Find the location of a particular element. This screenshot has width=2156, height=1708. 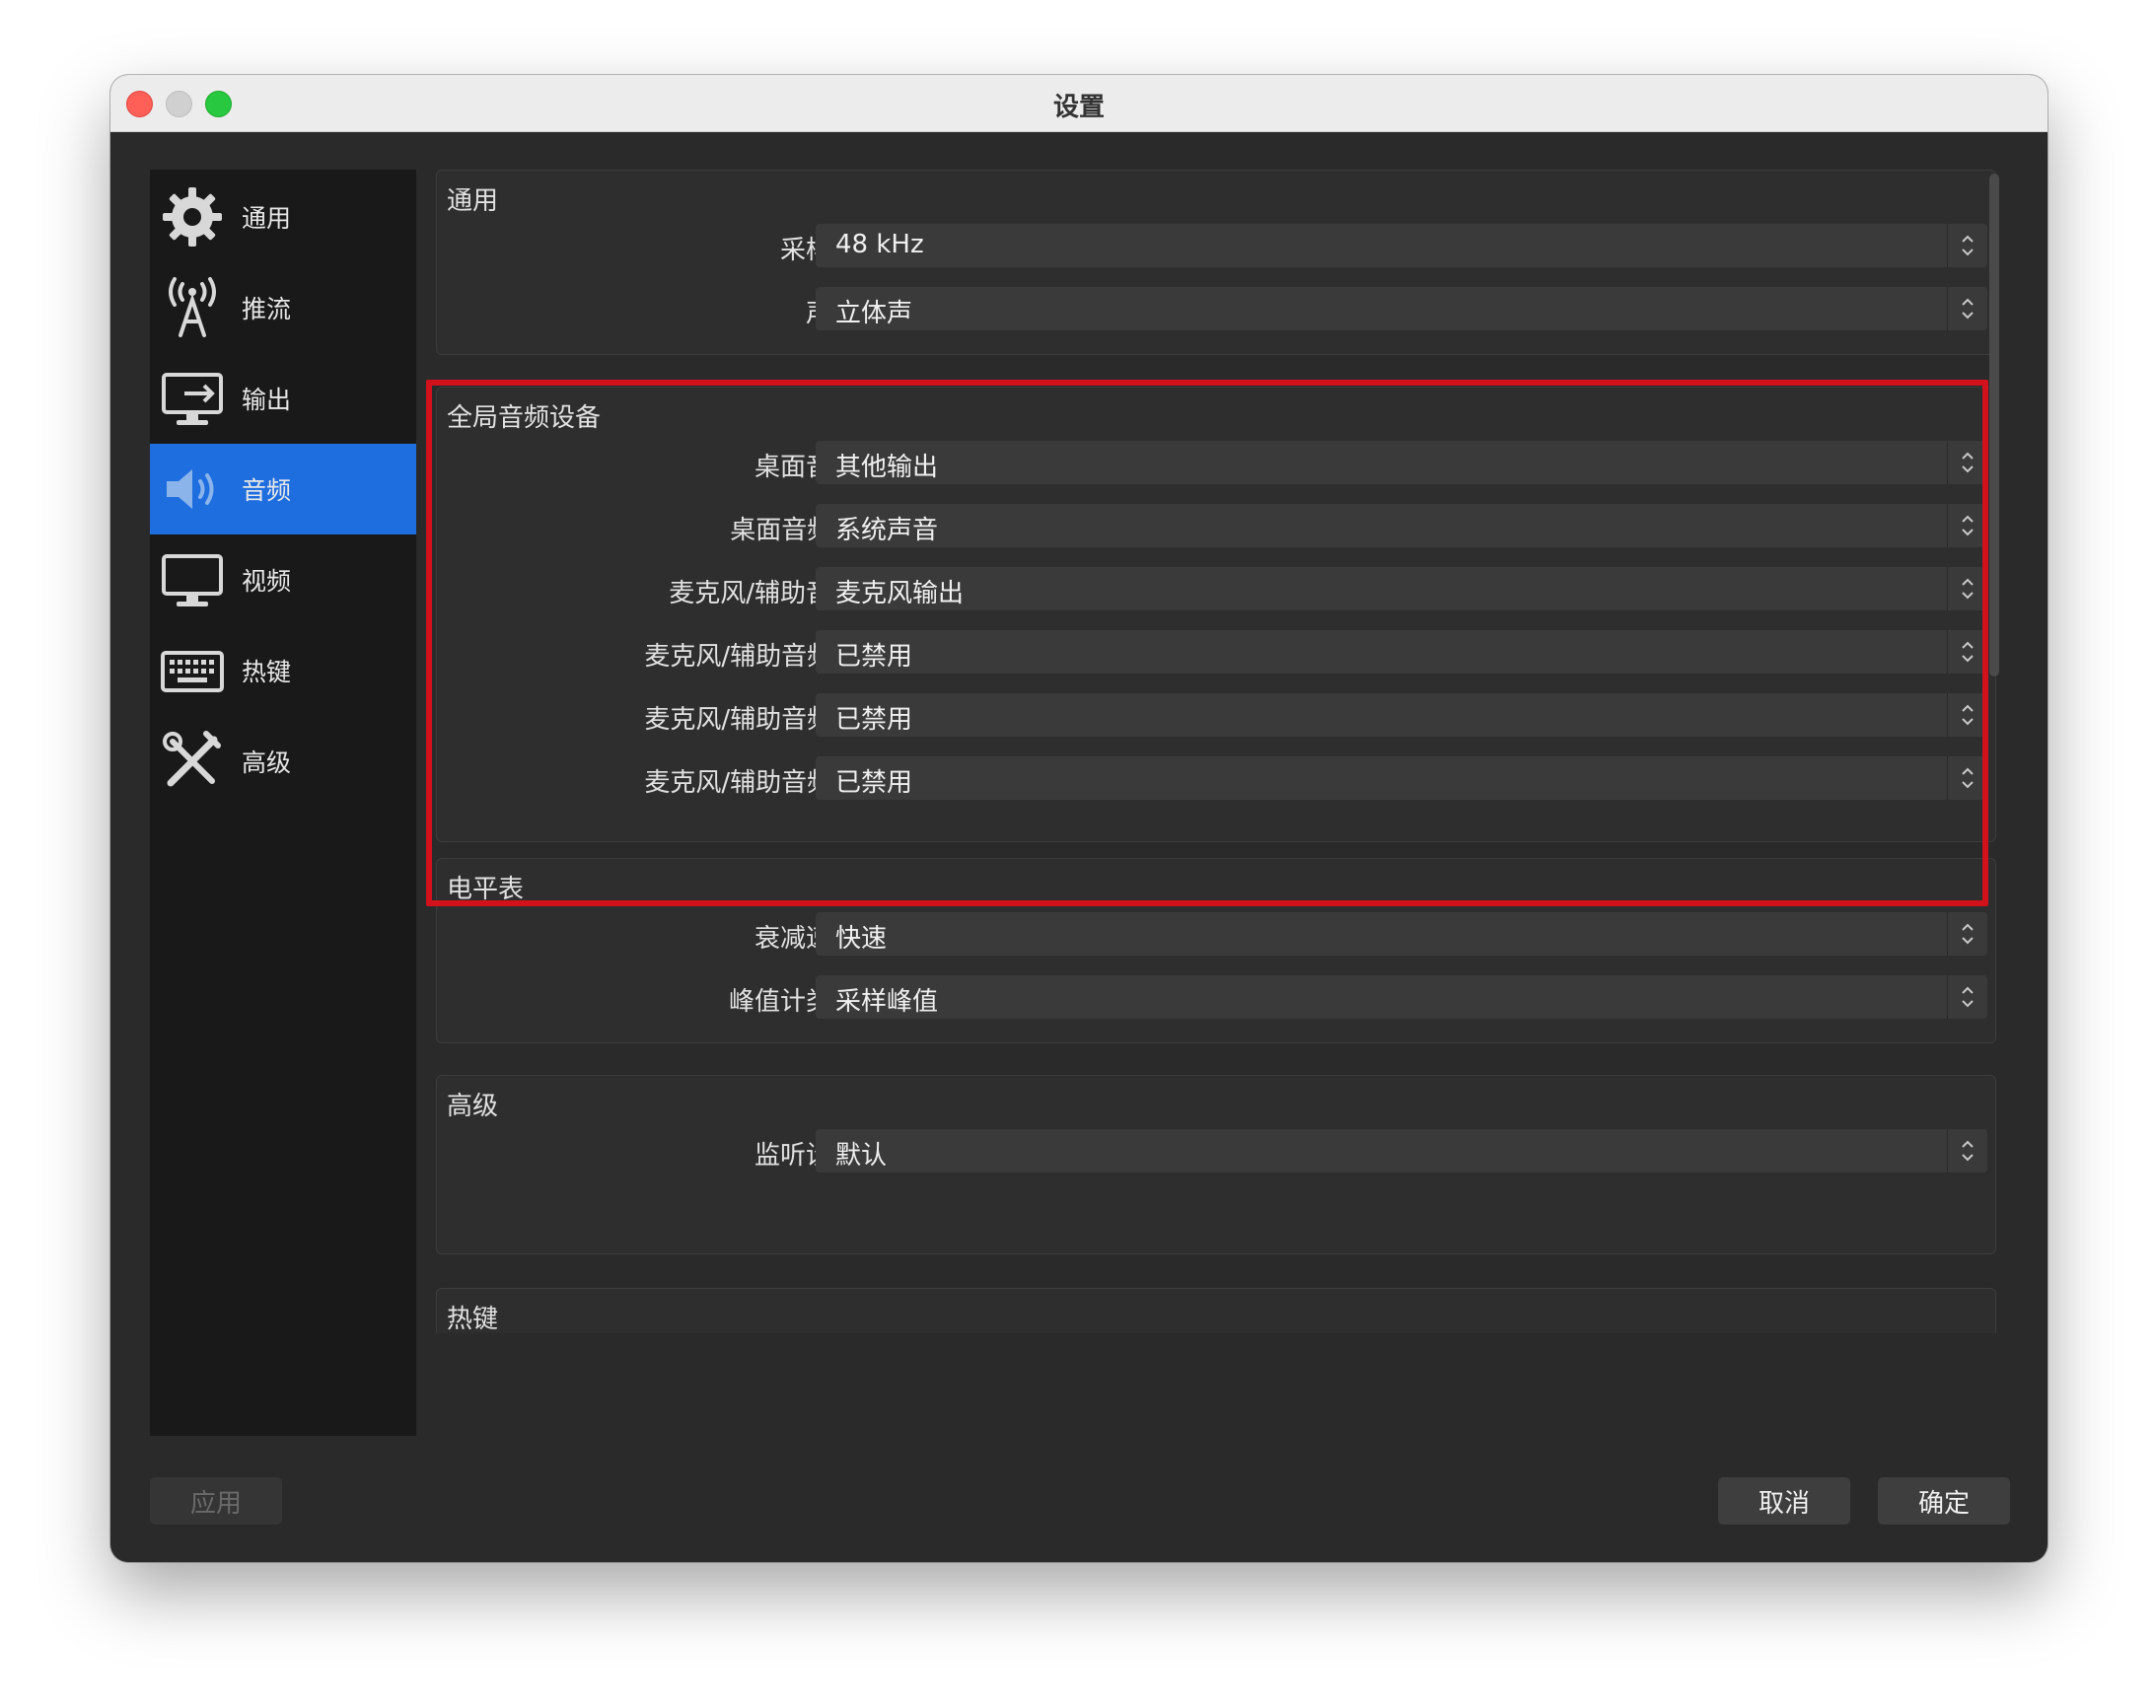

select-value: 48 kHz is located at coordinates (879, 244).